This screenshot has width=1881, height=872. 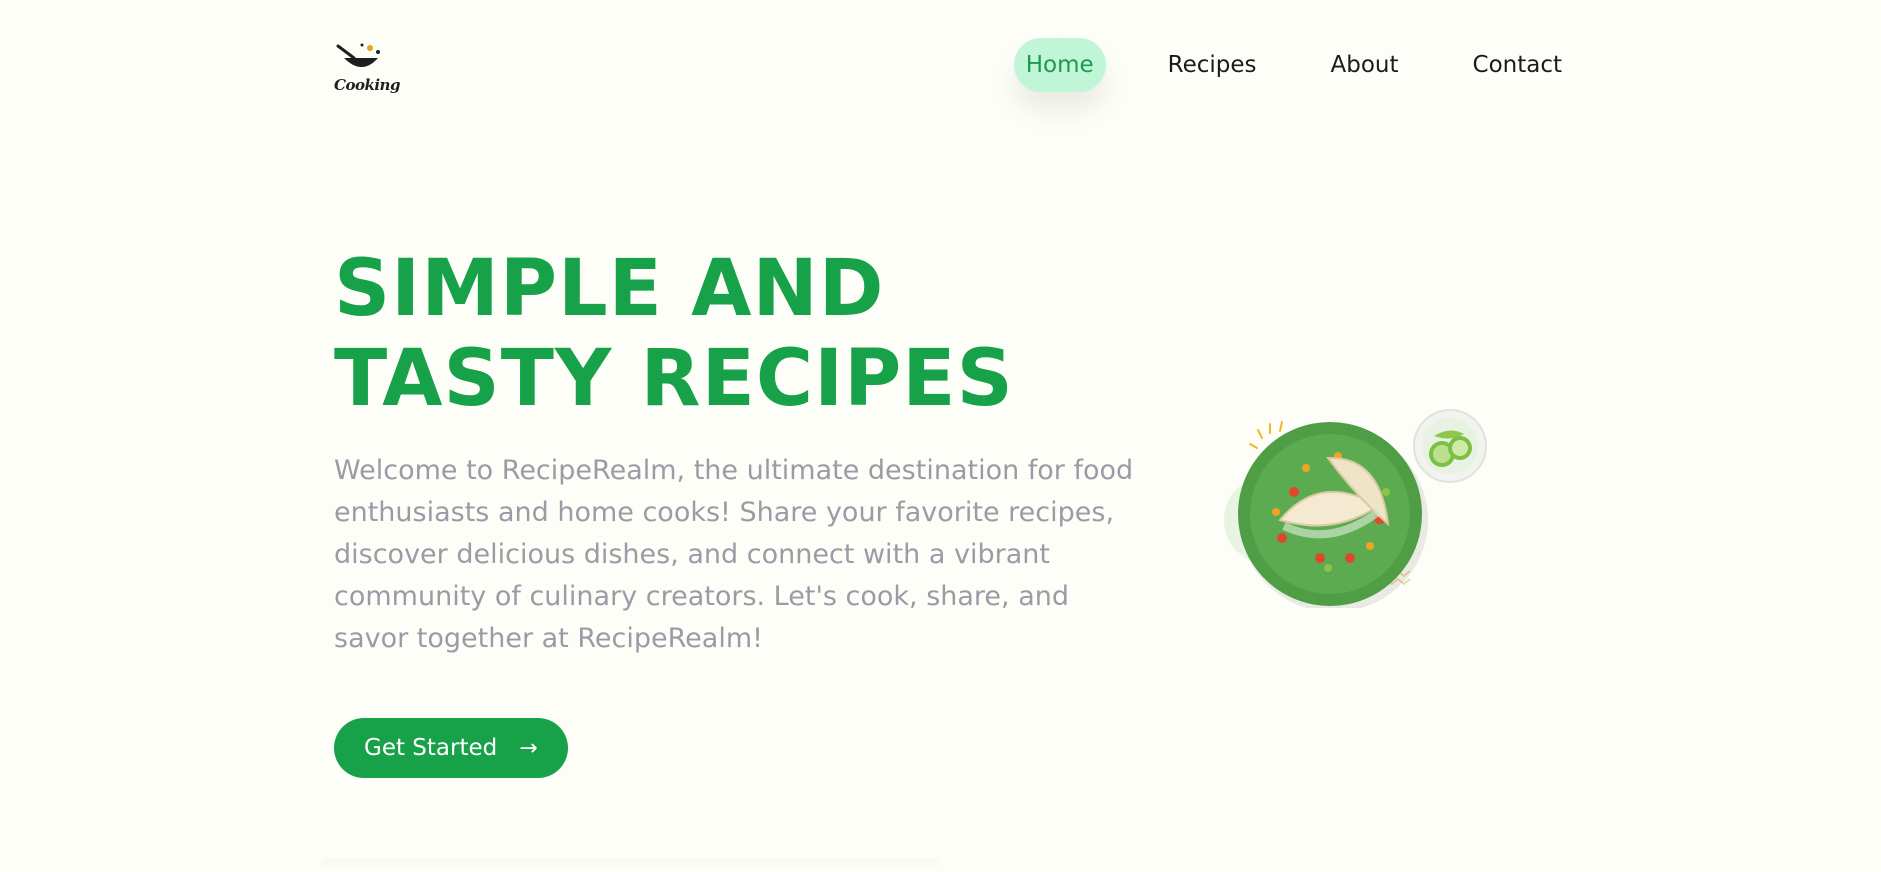 I want to click on nav-item-recipes: Recipes, so click(x=1212, y=65).